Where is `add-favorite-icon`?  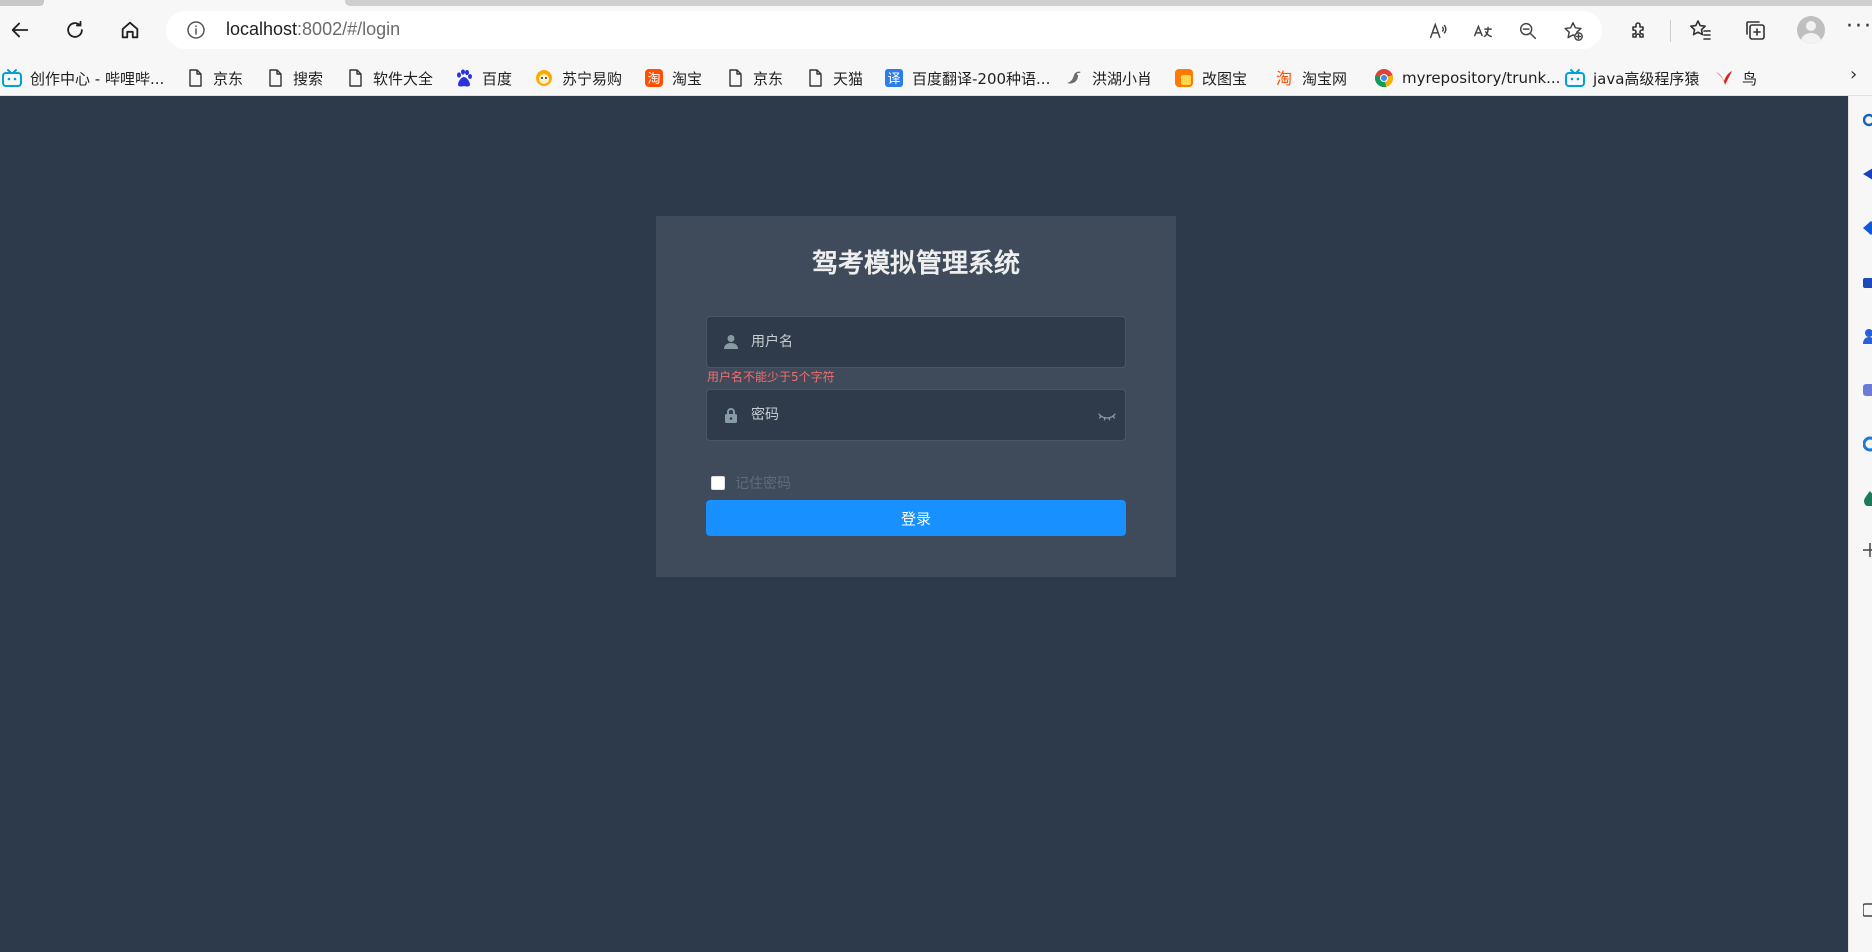
add-favorite-icon is located at coordinates (1573, 31).